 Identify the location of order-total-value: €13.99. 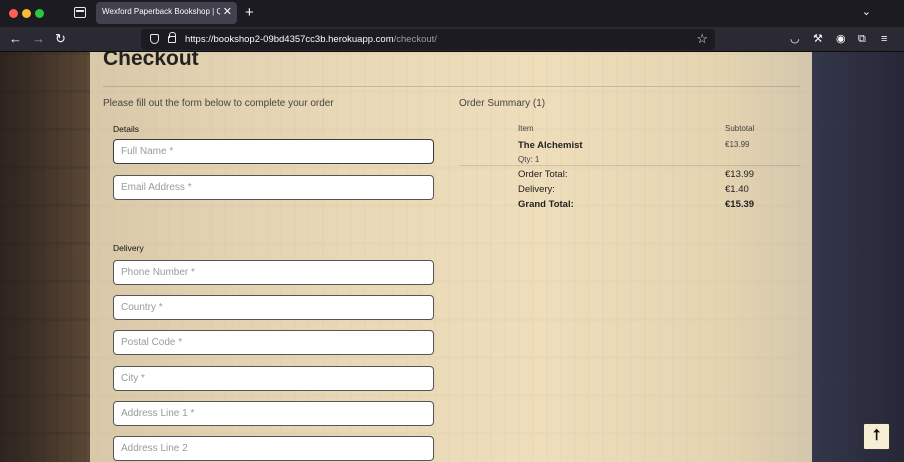
(740, 174).